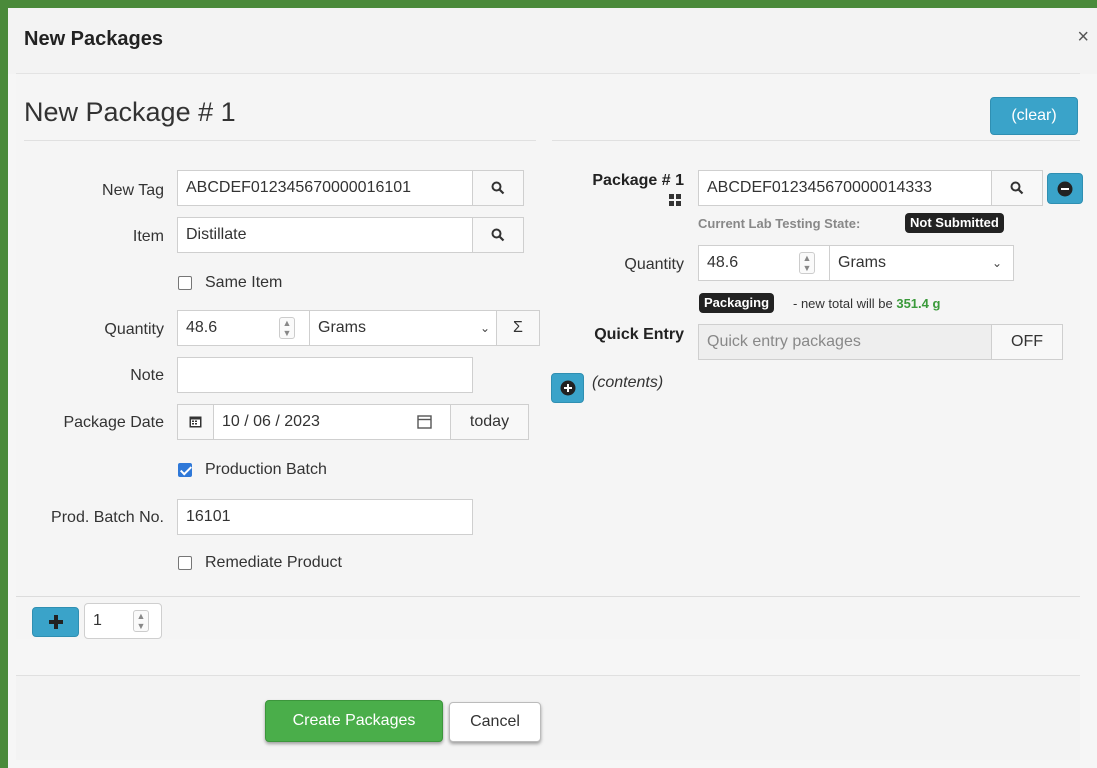 This screenshot has height=768, width=1097. What do you see at coordinates (332, 422) in the screenshot?
I see `package-date-input: 10 / 06 / 2023` at bounding box center [332, 422].